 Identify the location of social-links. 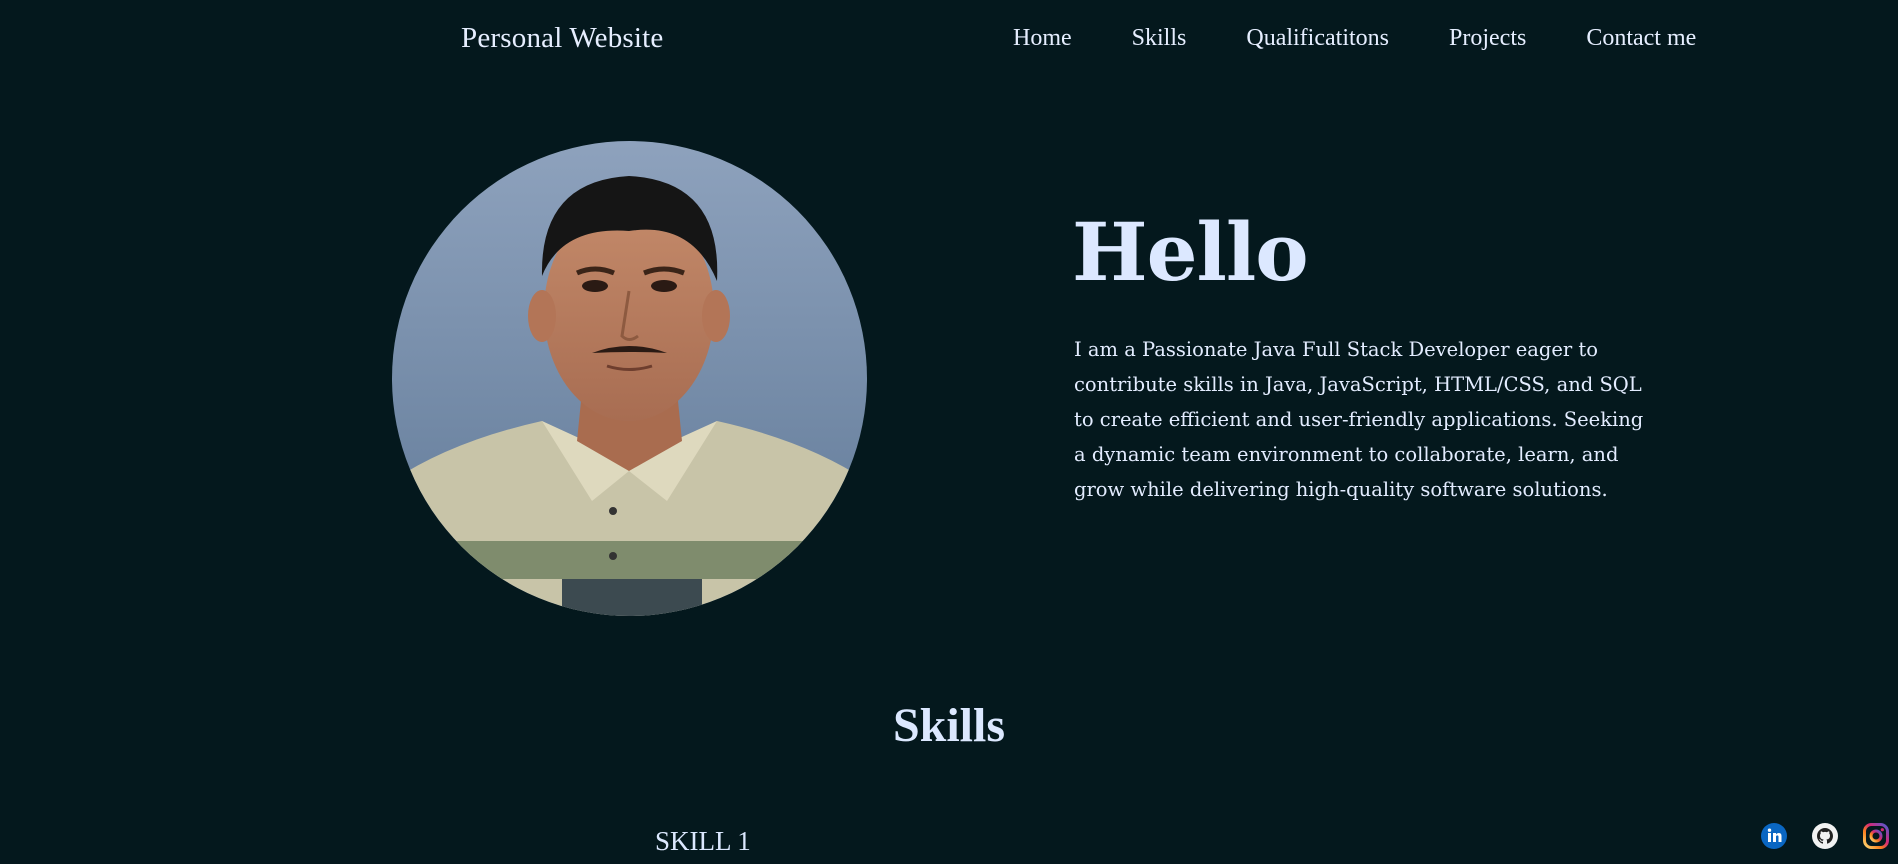
(1825, 836).